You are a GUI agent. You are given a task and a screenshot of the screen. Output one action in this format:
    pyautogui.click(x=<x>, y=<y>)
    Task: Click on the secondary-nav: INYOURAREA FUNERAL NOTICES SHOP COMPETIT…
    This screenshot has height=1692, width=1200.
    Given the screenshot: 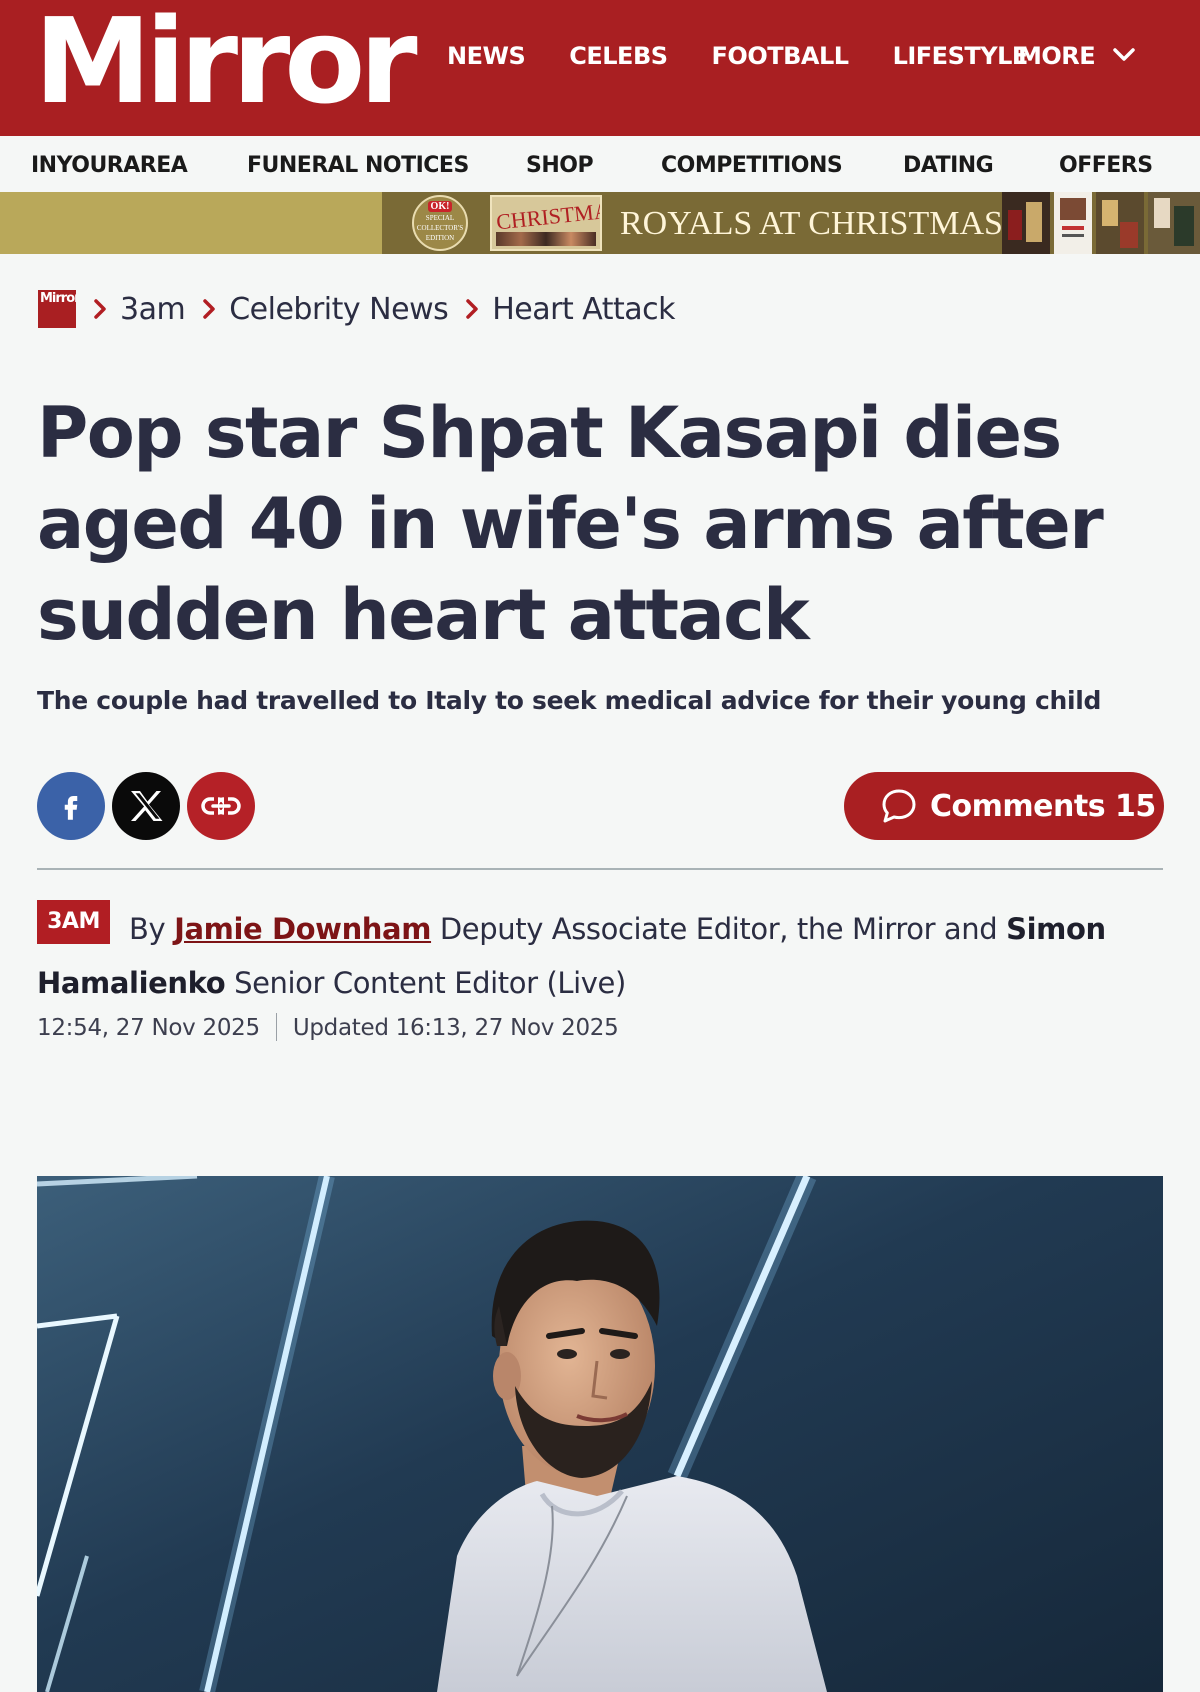 What is the action you would take?
    pyautogui.click(x=600, y=164)
    